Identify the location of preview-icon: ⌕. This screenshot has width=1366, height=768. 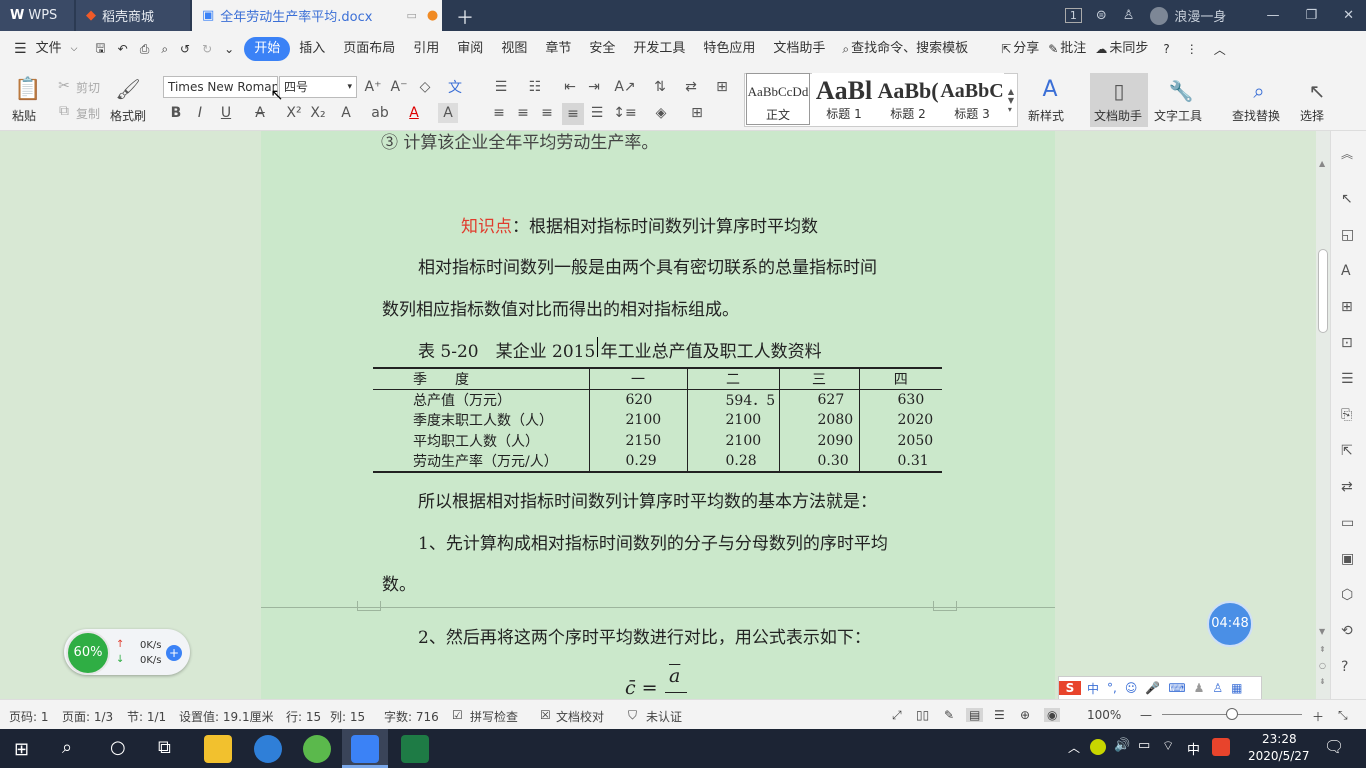
(164, 49).